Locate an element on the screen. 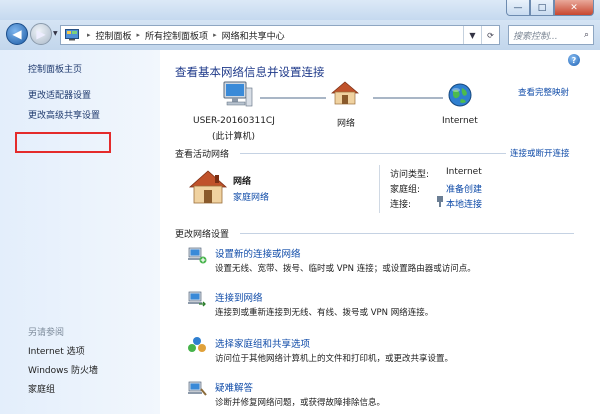 Image resolution: width=600 pixels, height=414 pixels. ethernet-icon is located at coordinates (440, 203).